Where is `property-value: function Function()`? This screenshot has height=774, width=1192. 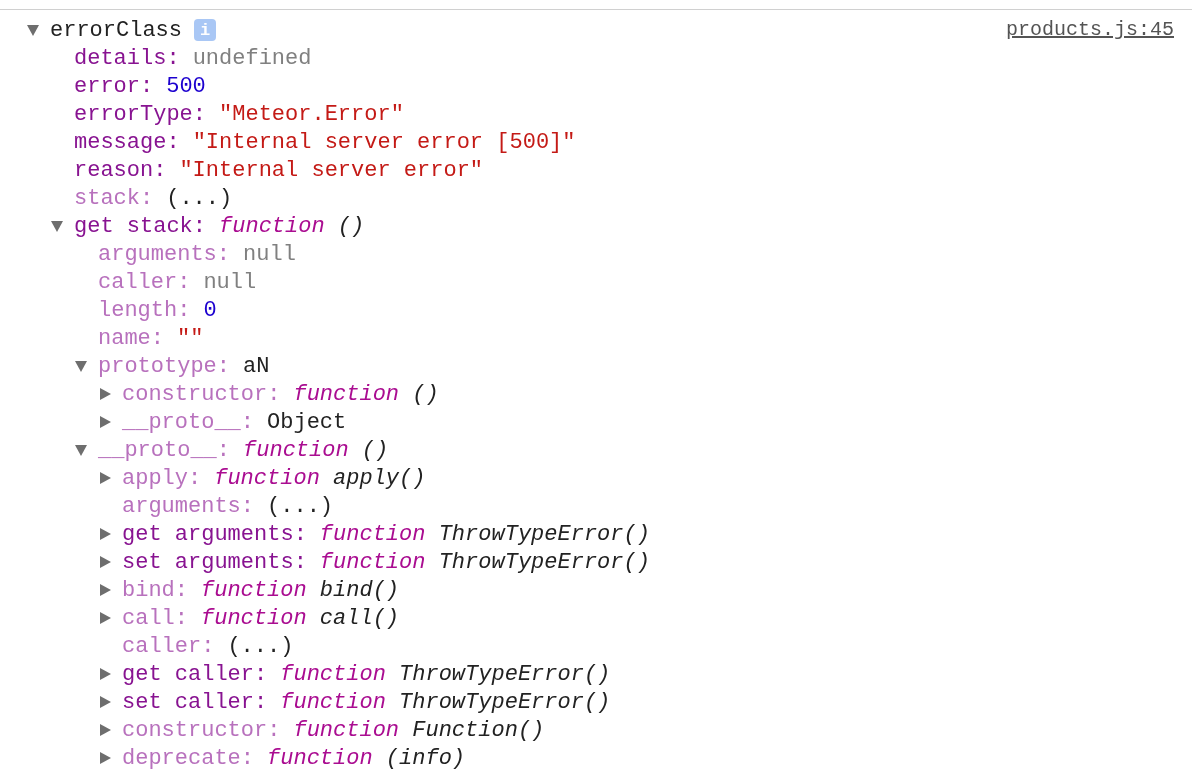
property-value: function Function() is located at coordinates (419, 730).